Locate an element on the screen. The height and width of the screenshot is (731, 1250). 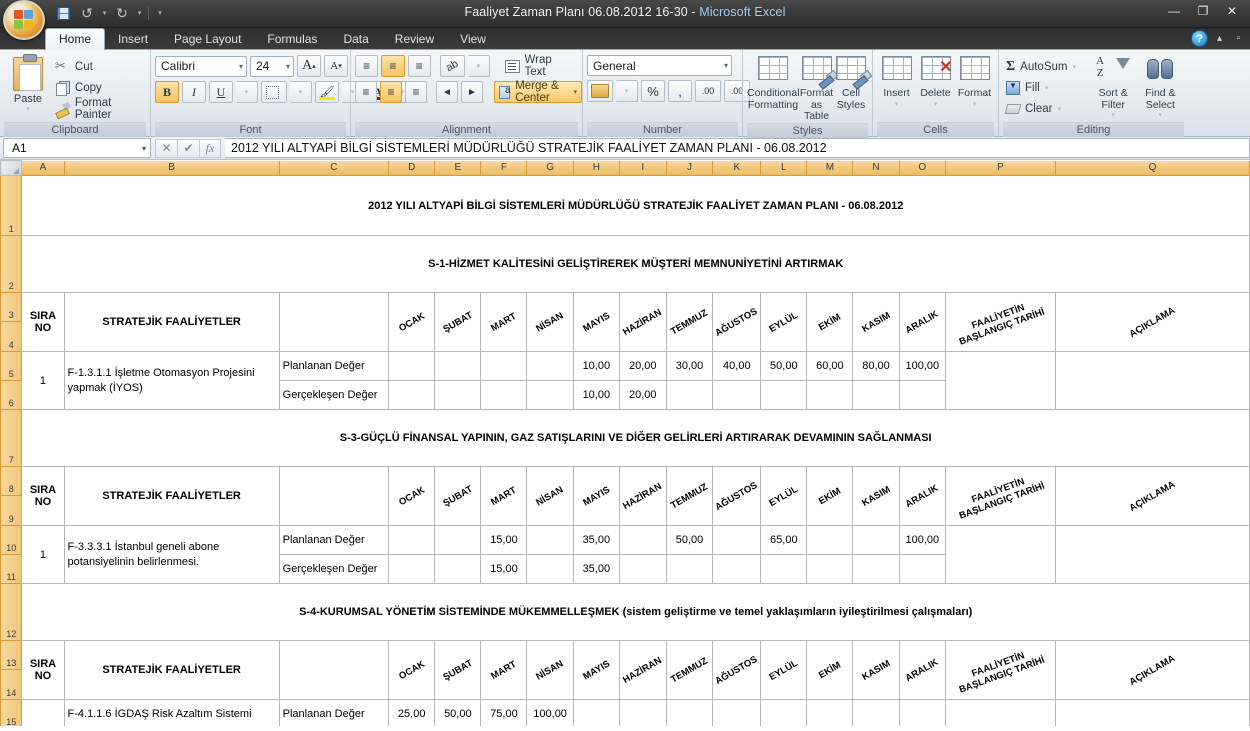
wrap-text-button: Wrap Text is located at coordinates (539, 66).